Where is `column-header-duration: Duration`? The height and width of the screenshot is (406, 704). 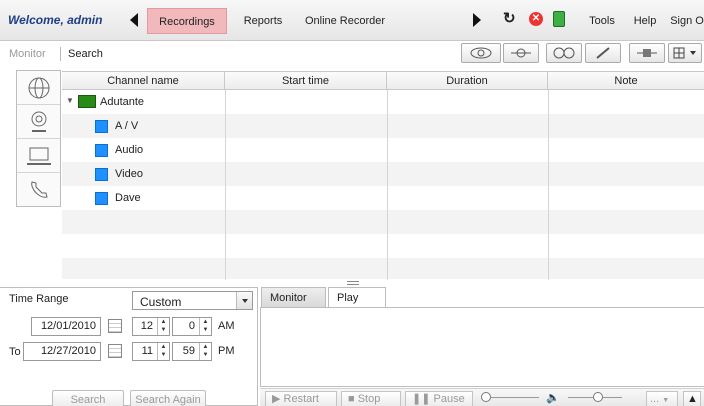
column-header-duration: Duration is located at coordinates (467, 81).